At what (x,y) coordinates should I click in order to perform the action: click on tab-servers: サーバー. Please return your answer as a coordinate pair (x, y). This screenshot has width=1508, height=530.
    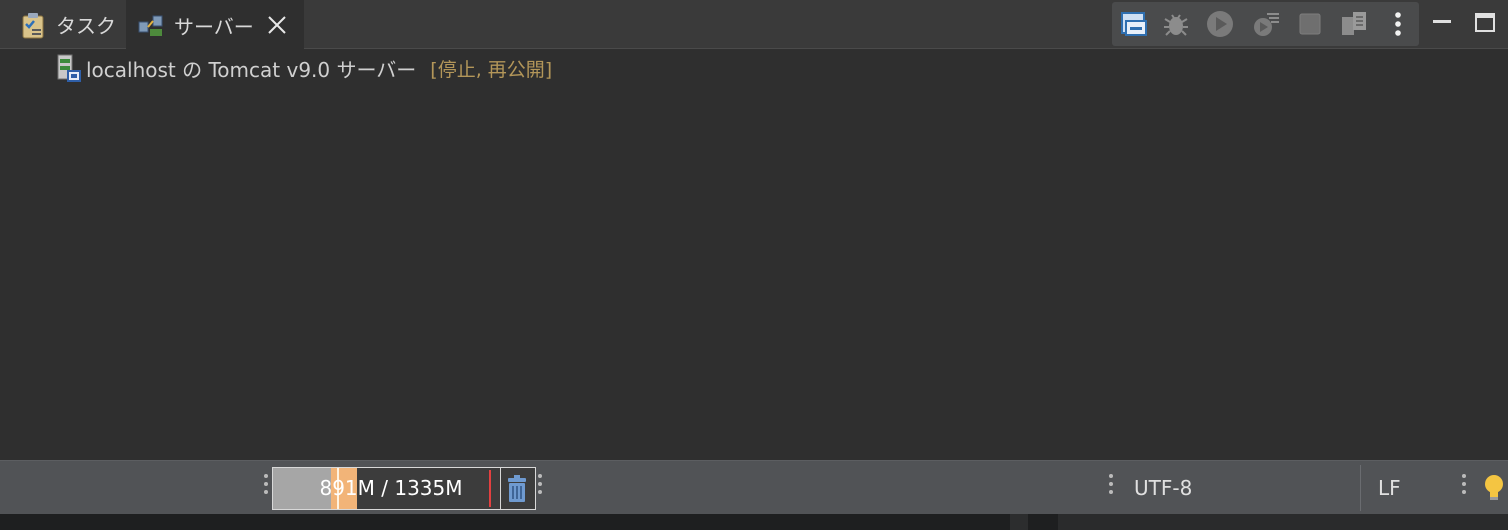
    Looking at the image, I should click on (215, 25).